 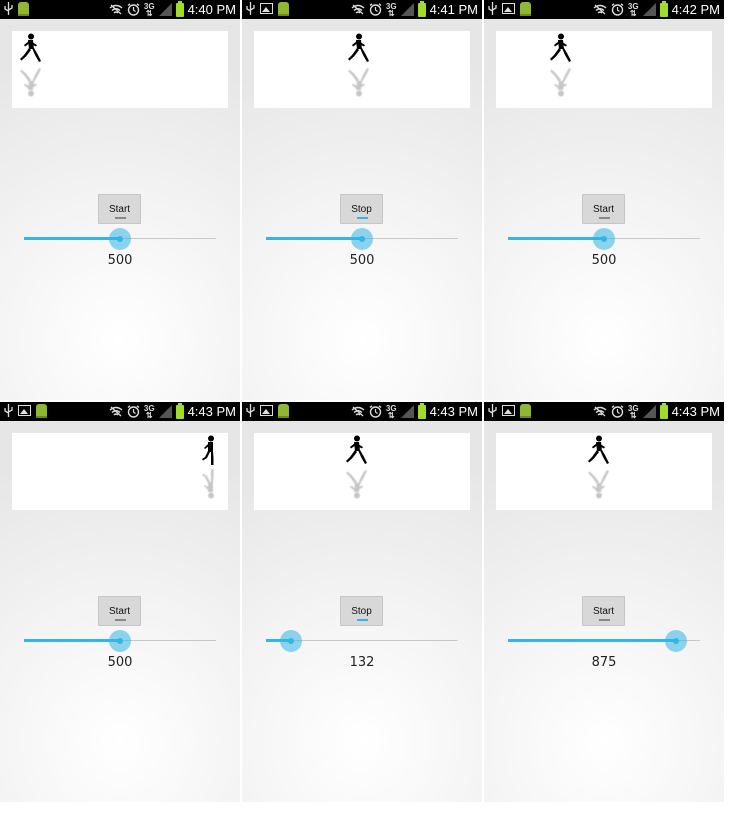 I want to click on system-icons: 3G ⇅ 4:40 PM, so click(x=172, y=9).